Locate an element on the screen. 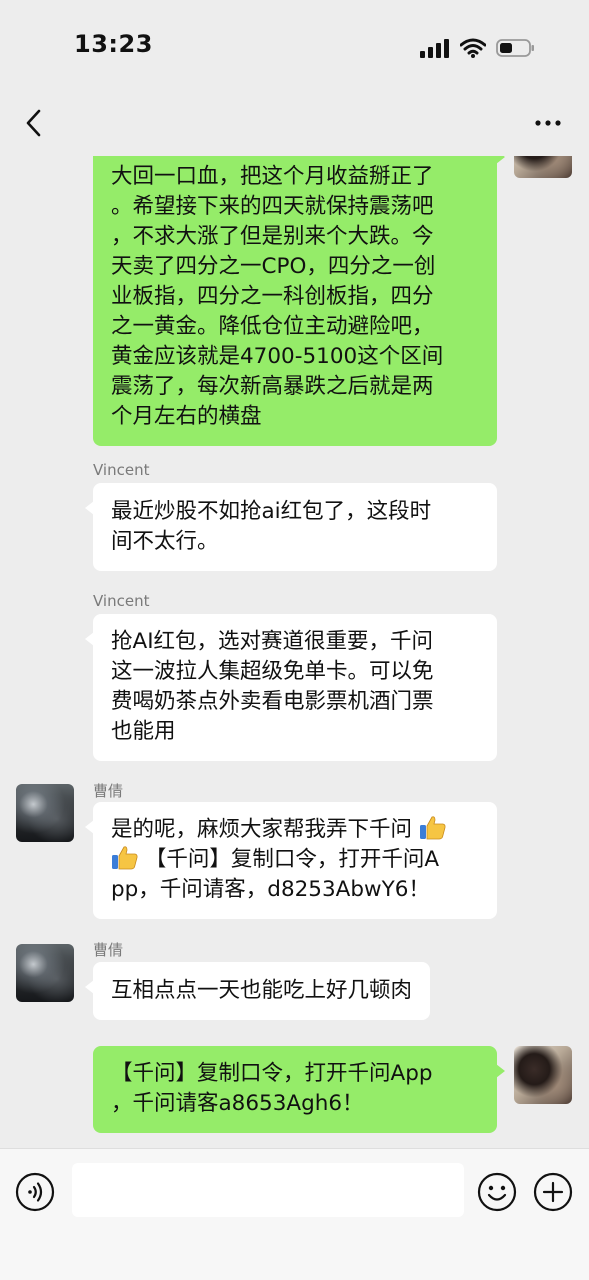  plus-icon is located at coordinates (553, 1192).